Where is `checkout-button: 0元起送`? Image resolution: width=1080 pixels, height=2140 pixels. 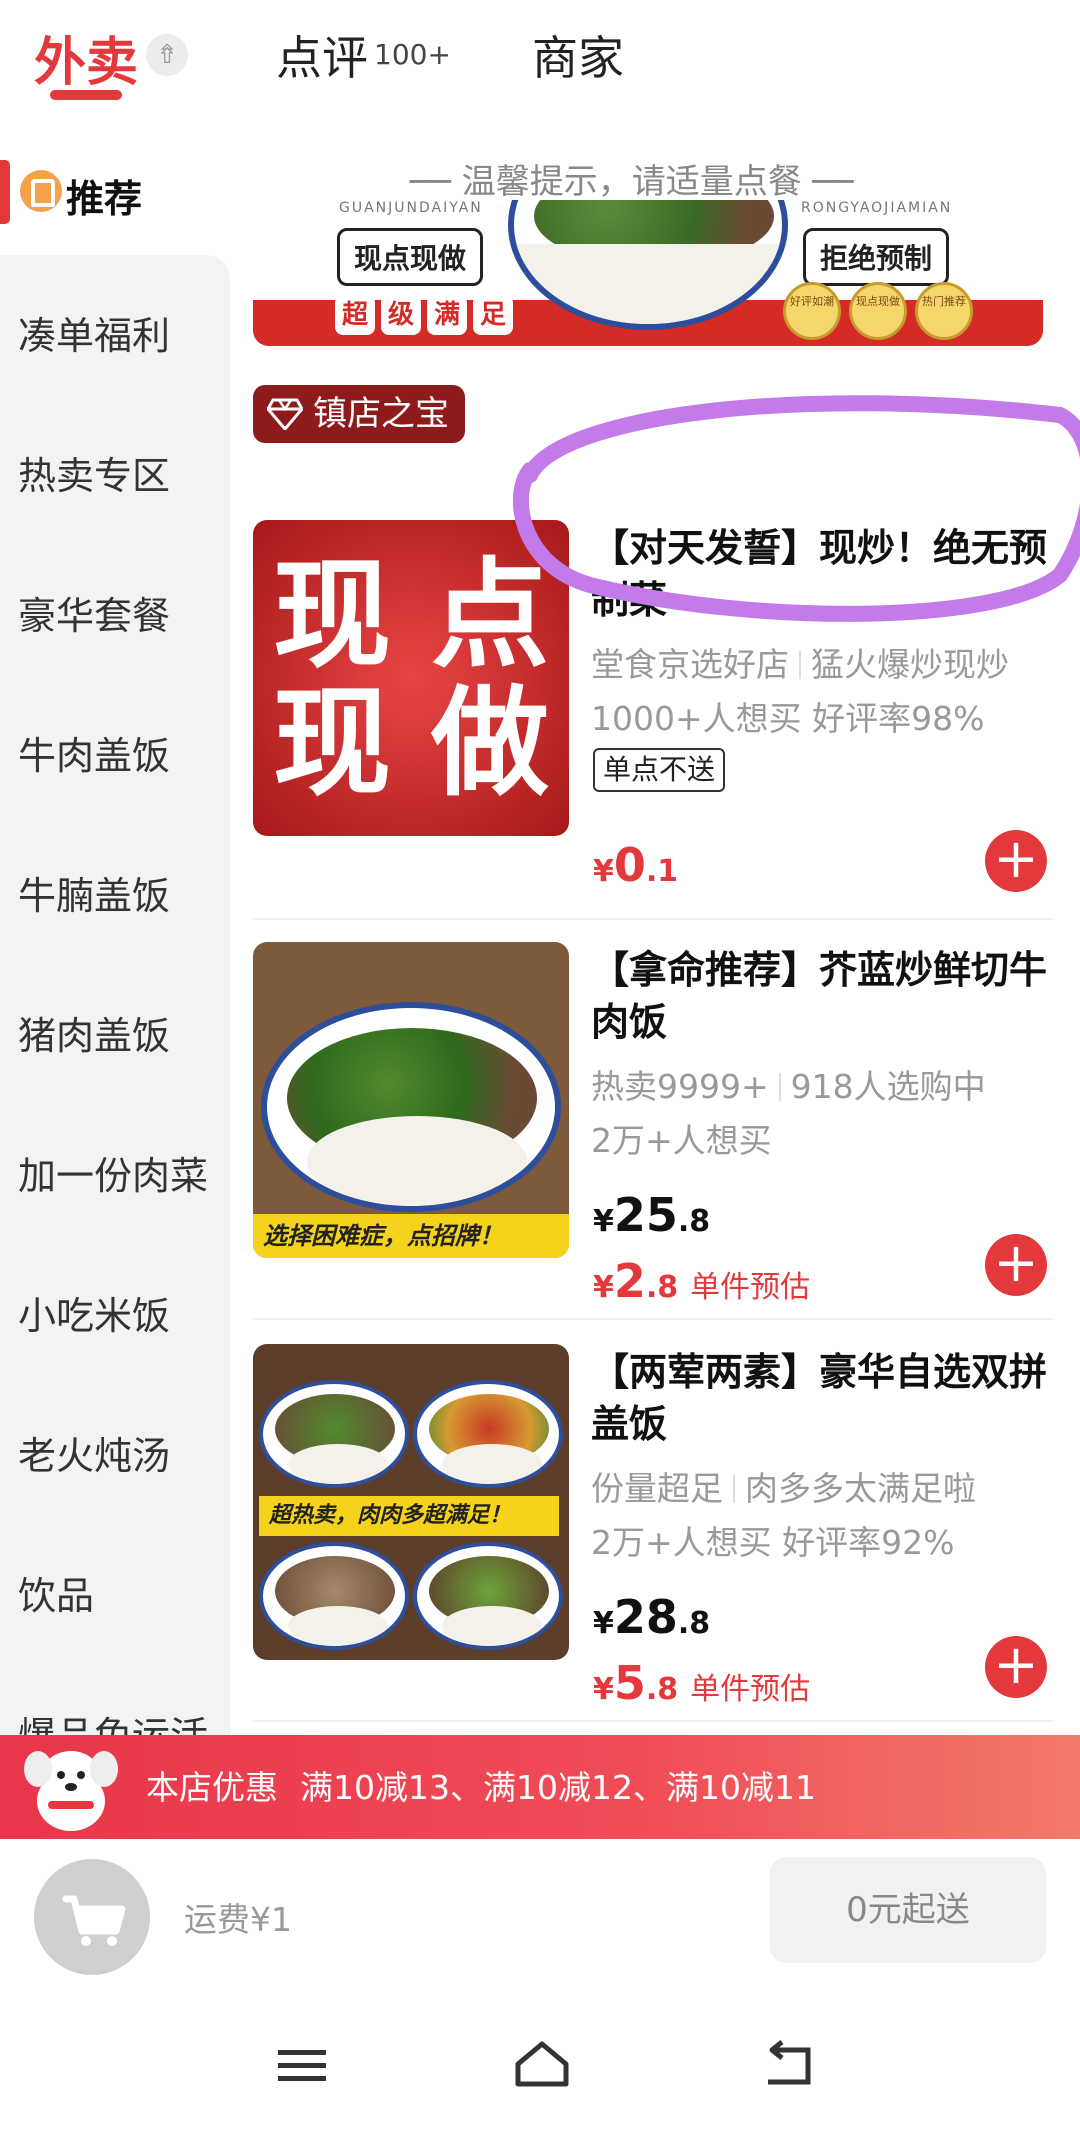 checkout-button: 0元起送 is located at coordinates (908, 1910).